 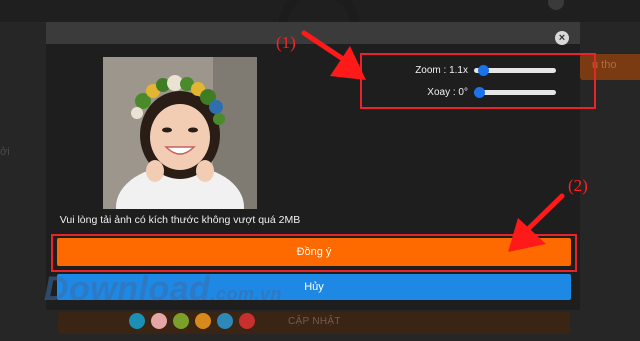 I want to click on arrow-2-shaft, so click(x=543, y=214).